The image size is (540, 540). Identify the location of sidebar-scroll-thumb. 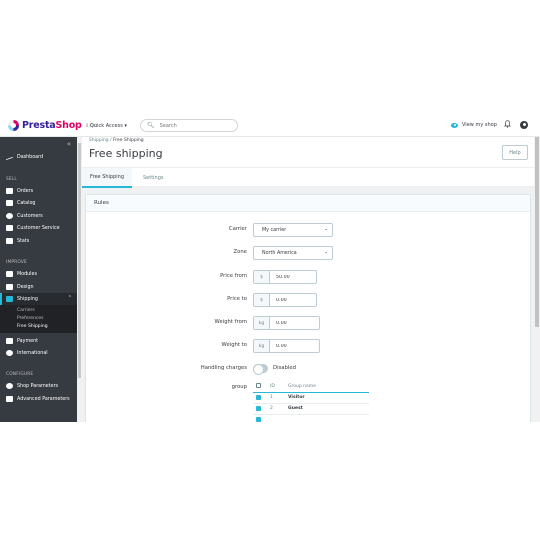
(79, 260).